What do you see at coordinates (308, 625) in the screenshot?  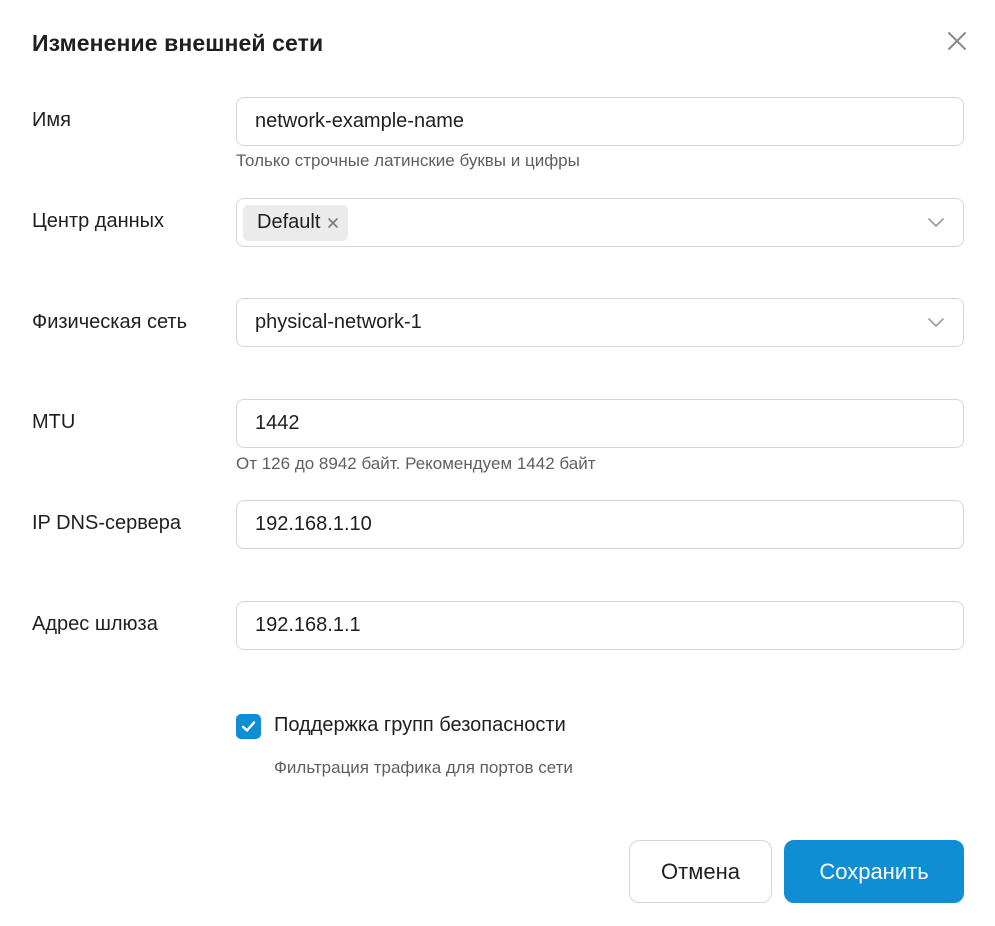 I see `gateway-input-value: 192.168.1.1` at bounding box center [308, 625].